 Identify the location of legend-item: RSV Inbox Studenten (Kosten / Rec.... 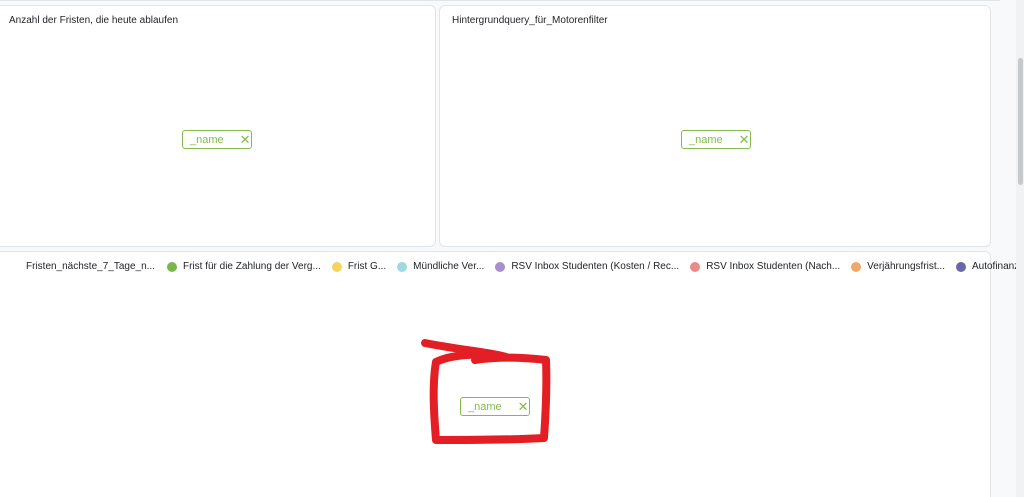
(587, 266).